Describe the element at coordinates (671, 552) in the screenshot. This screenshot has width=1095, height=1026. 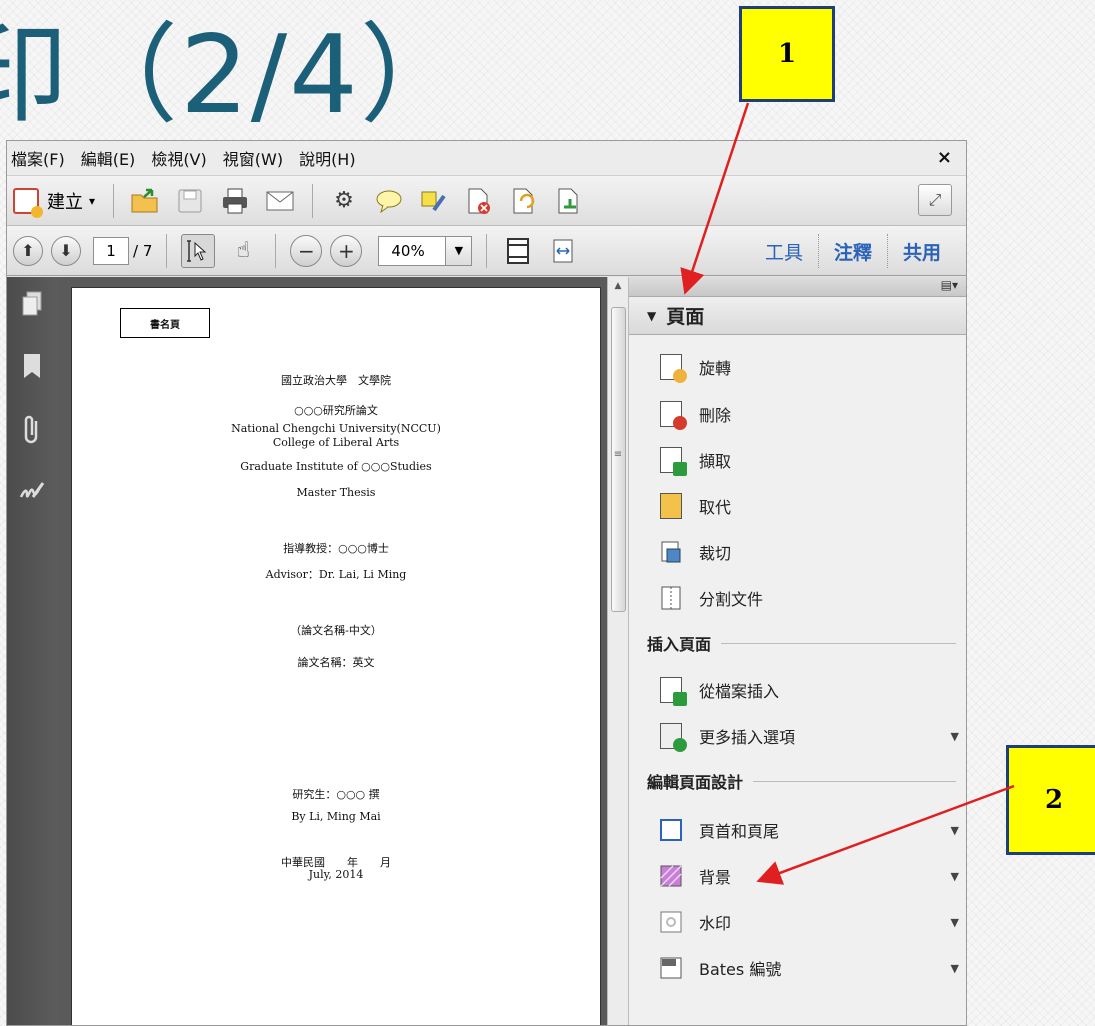
I see `crop-page-icon` at that location.